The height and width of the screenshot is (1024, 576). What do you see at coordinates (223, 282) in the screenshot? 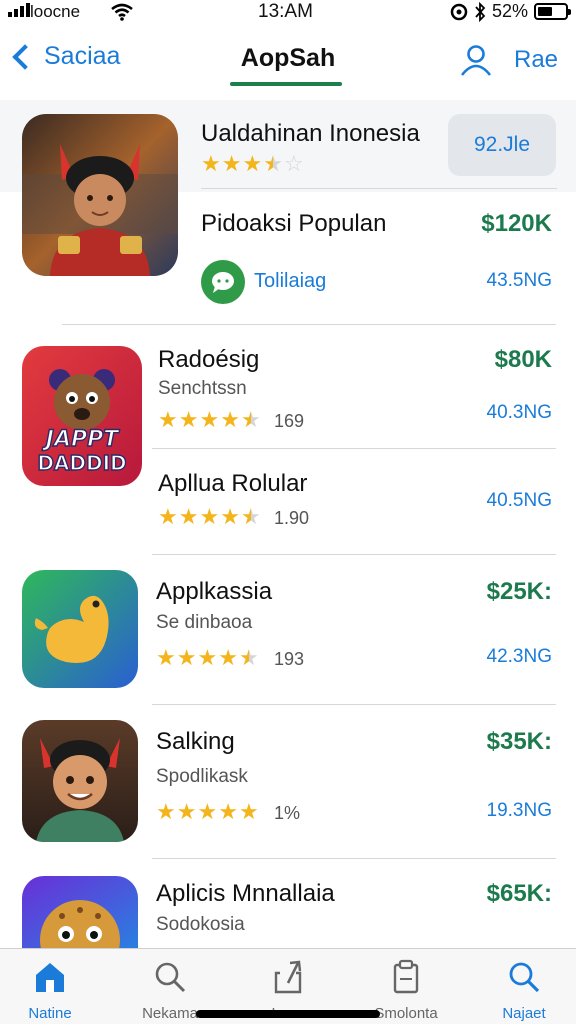
I see `message-icon` at bounding box center [223, 282].